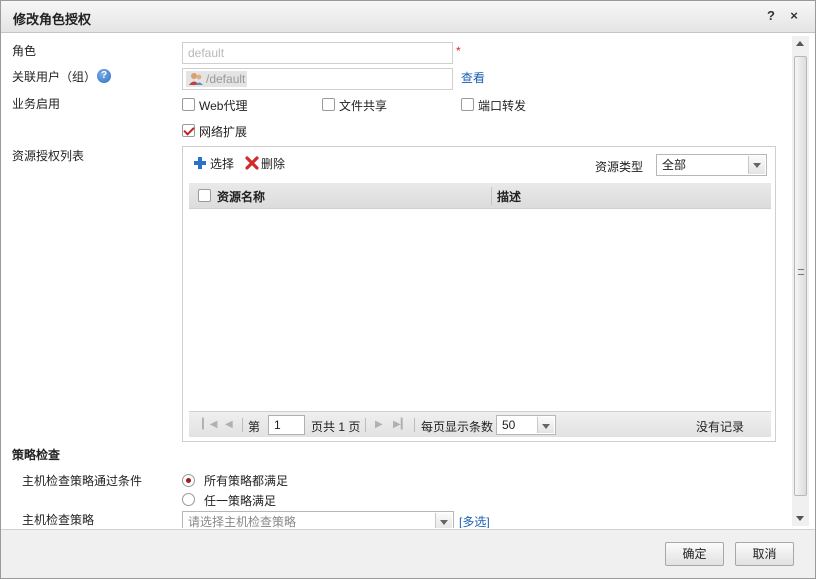 This screenshot has height=579, width=816. I want to click on host-policy-label: 主机检查策略, so click(58, 520).